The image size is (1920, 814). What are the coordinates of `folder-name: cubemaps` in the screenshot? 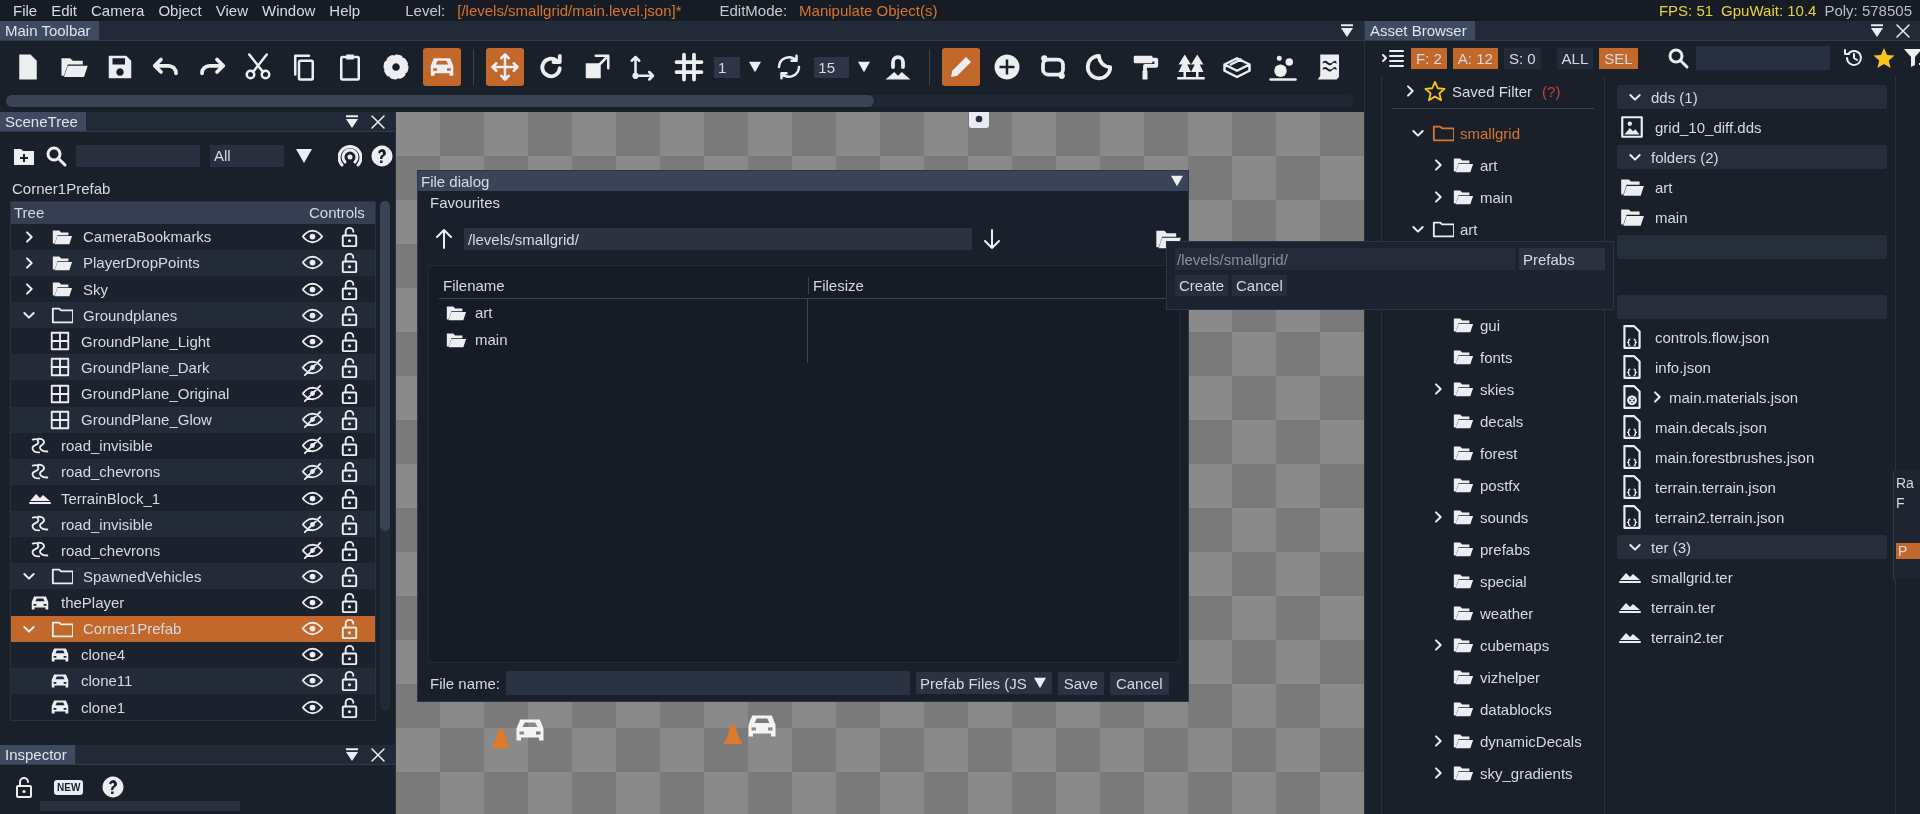 It's located at (1515, 645).